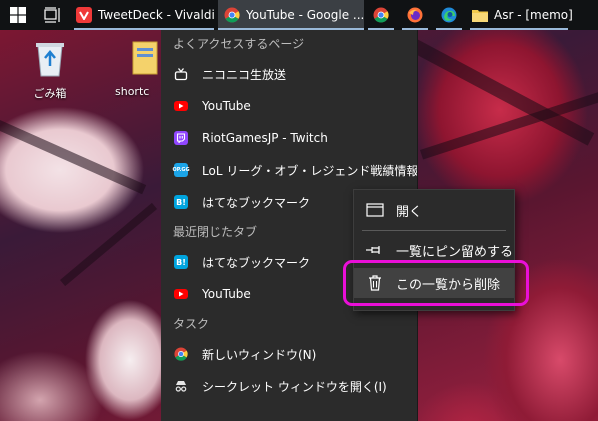 Image resolution: width=598 pixels, height=421 pixels. I want to click on desktop-icon-recycle-bin: ごみ箱, so click(50, 69).